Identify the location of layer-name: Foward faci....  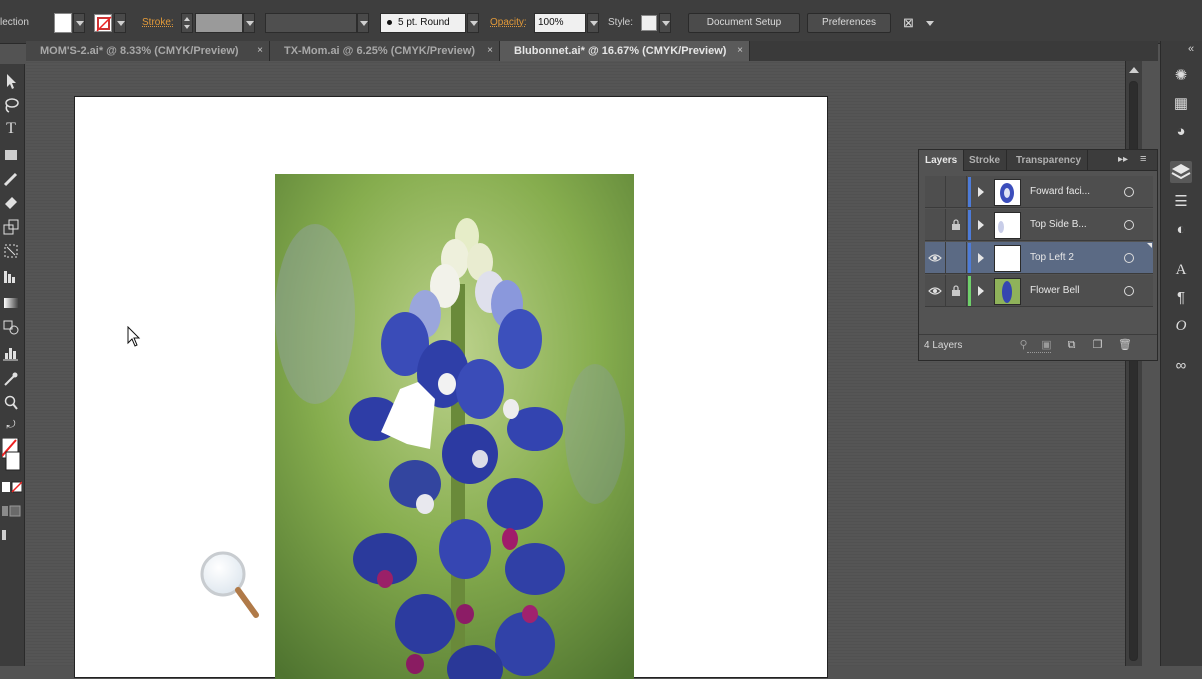
(1060, 192).